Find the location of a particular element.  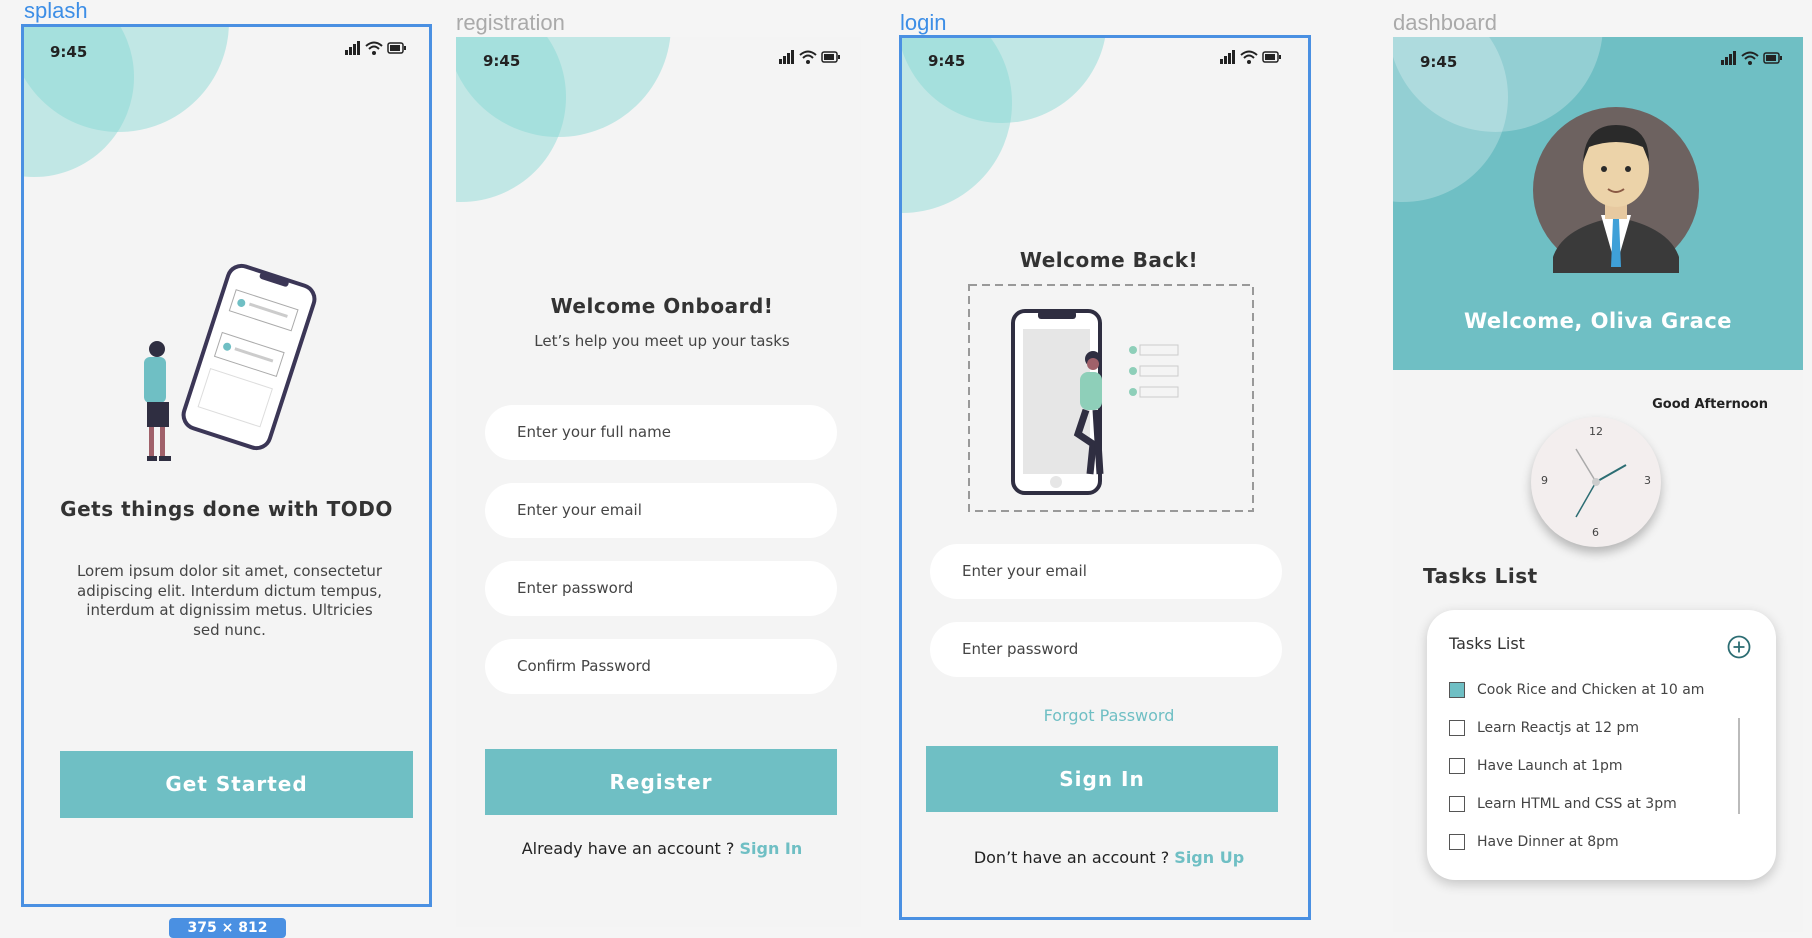

footer-text: Don’t have an account ? is located at coordinates (1074, 857).